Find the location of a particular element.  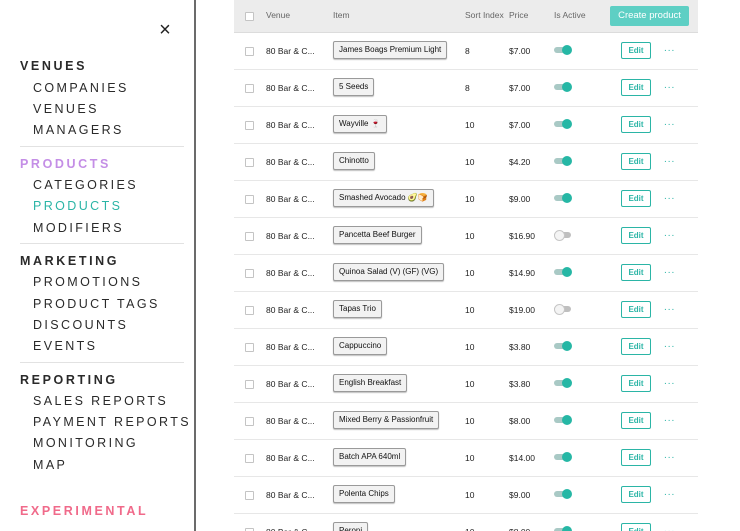

sidebar-item-payment-reports: PAYMENT REPORTS is located at coordinates (112, 422).